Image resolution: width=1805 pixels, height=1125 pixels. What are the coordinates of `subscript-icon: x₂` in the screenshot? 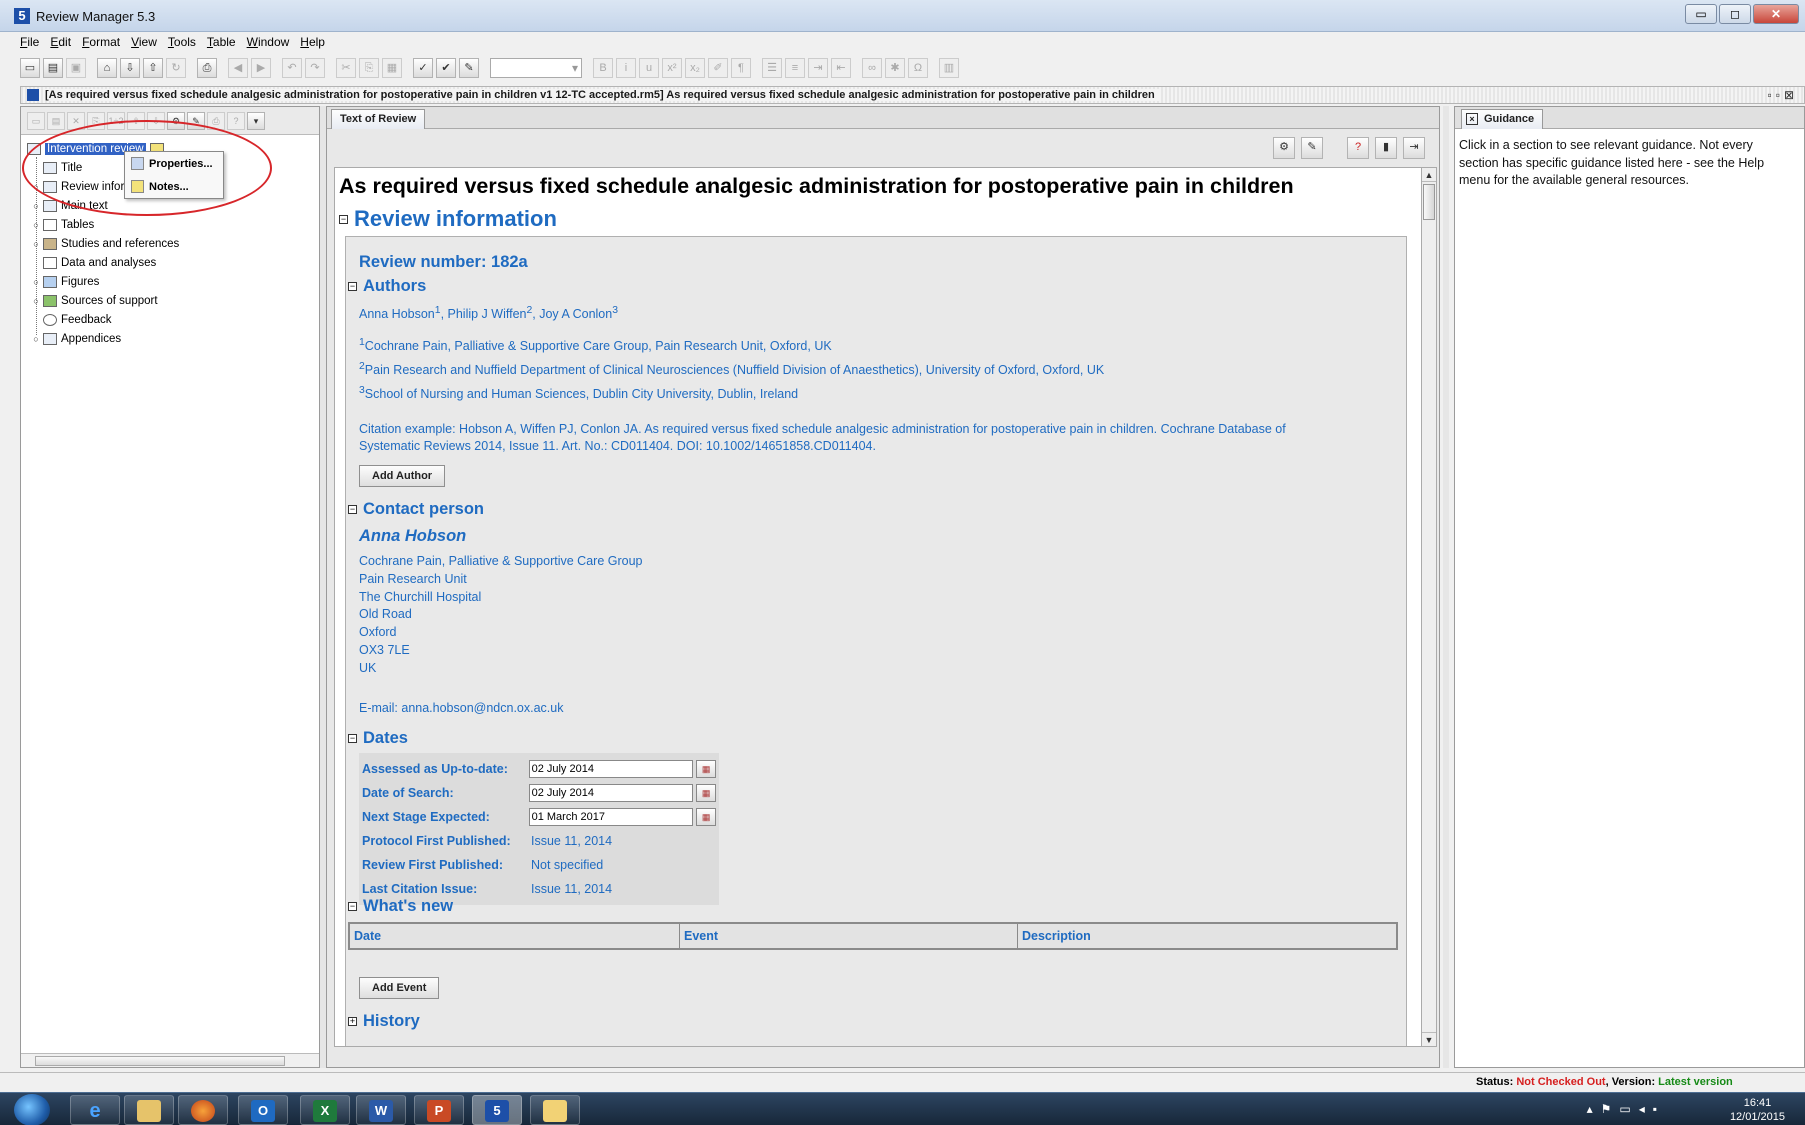 It's located at (695, 68).